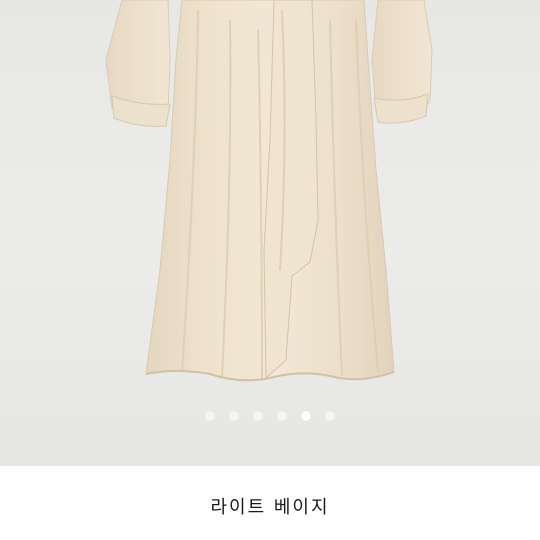 This screenshot has width=540, height=540. What do you see at coordinates (306, 416) in the screenshot?
I see `pagination-dot-active` at bounding box center [306, 416].